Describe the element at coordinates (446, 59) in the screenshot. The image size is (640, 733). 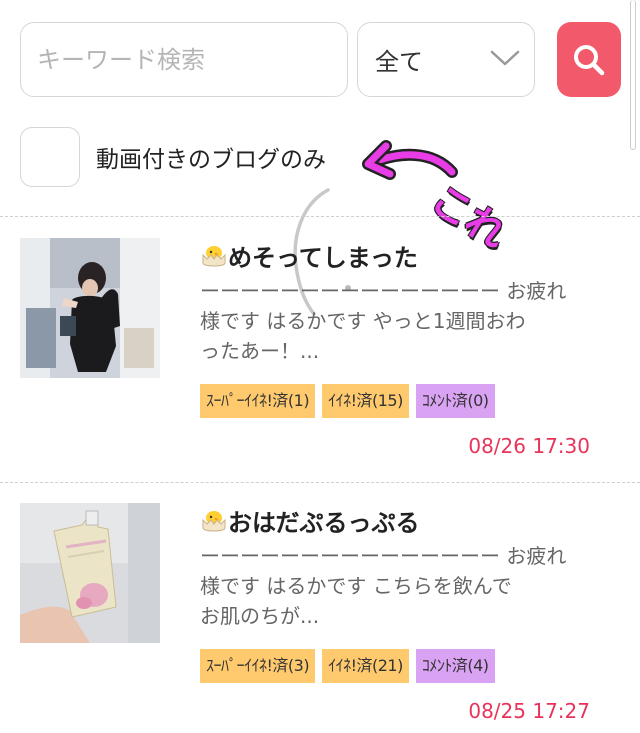
I see `category-select: 全て` at that location.